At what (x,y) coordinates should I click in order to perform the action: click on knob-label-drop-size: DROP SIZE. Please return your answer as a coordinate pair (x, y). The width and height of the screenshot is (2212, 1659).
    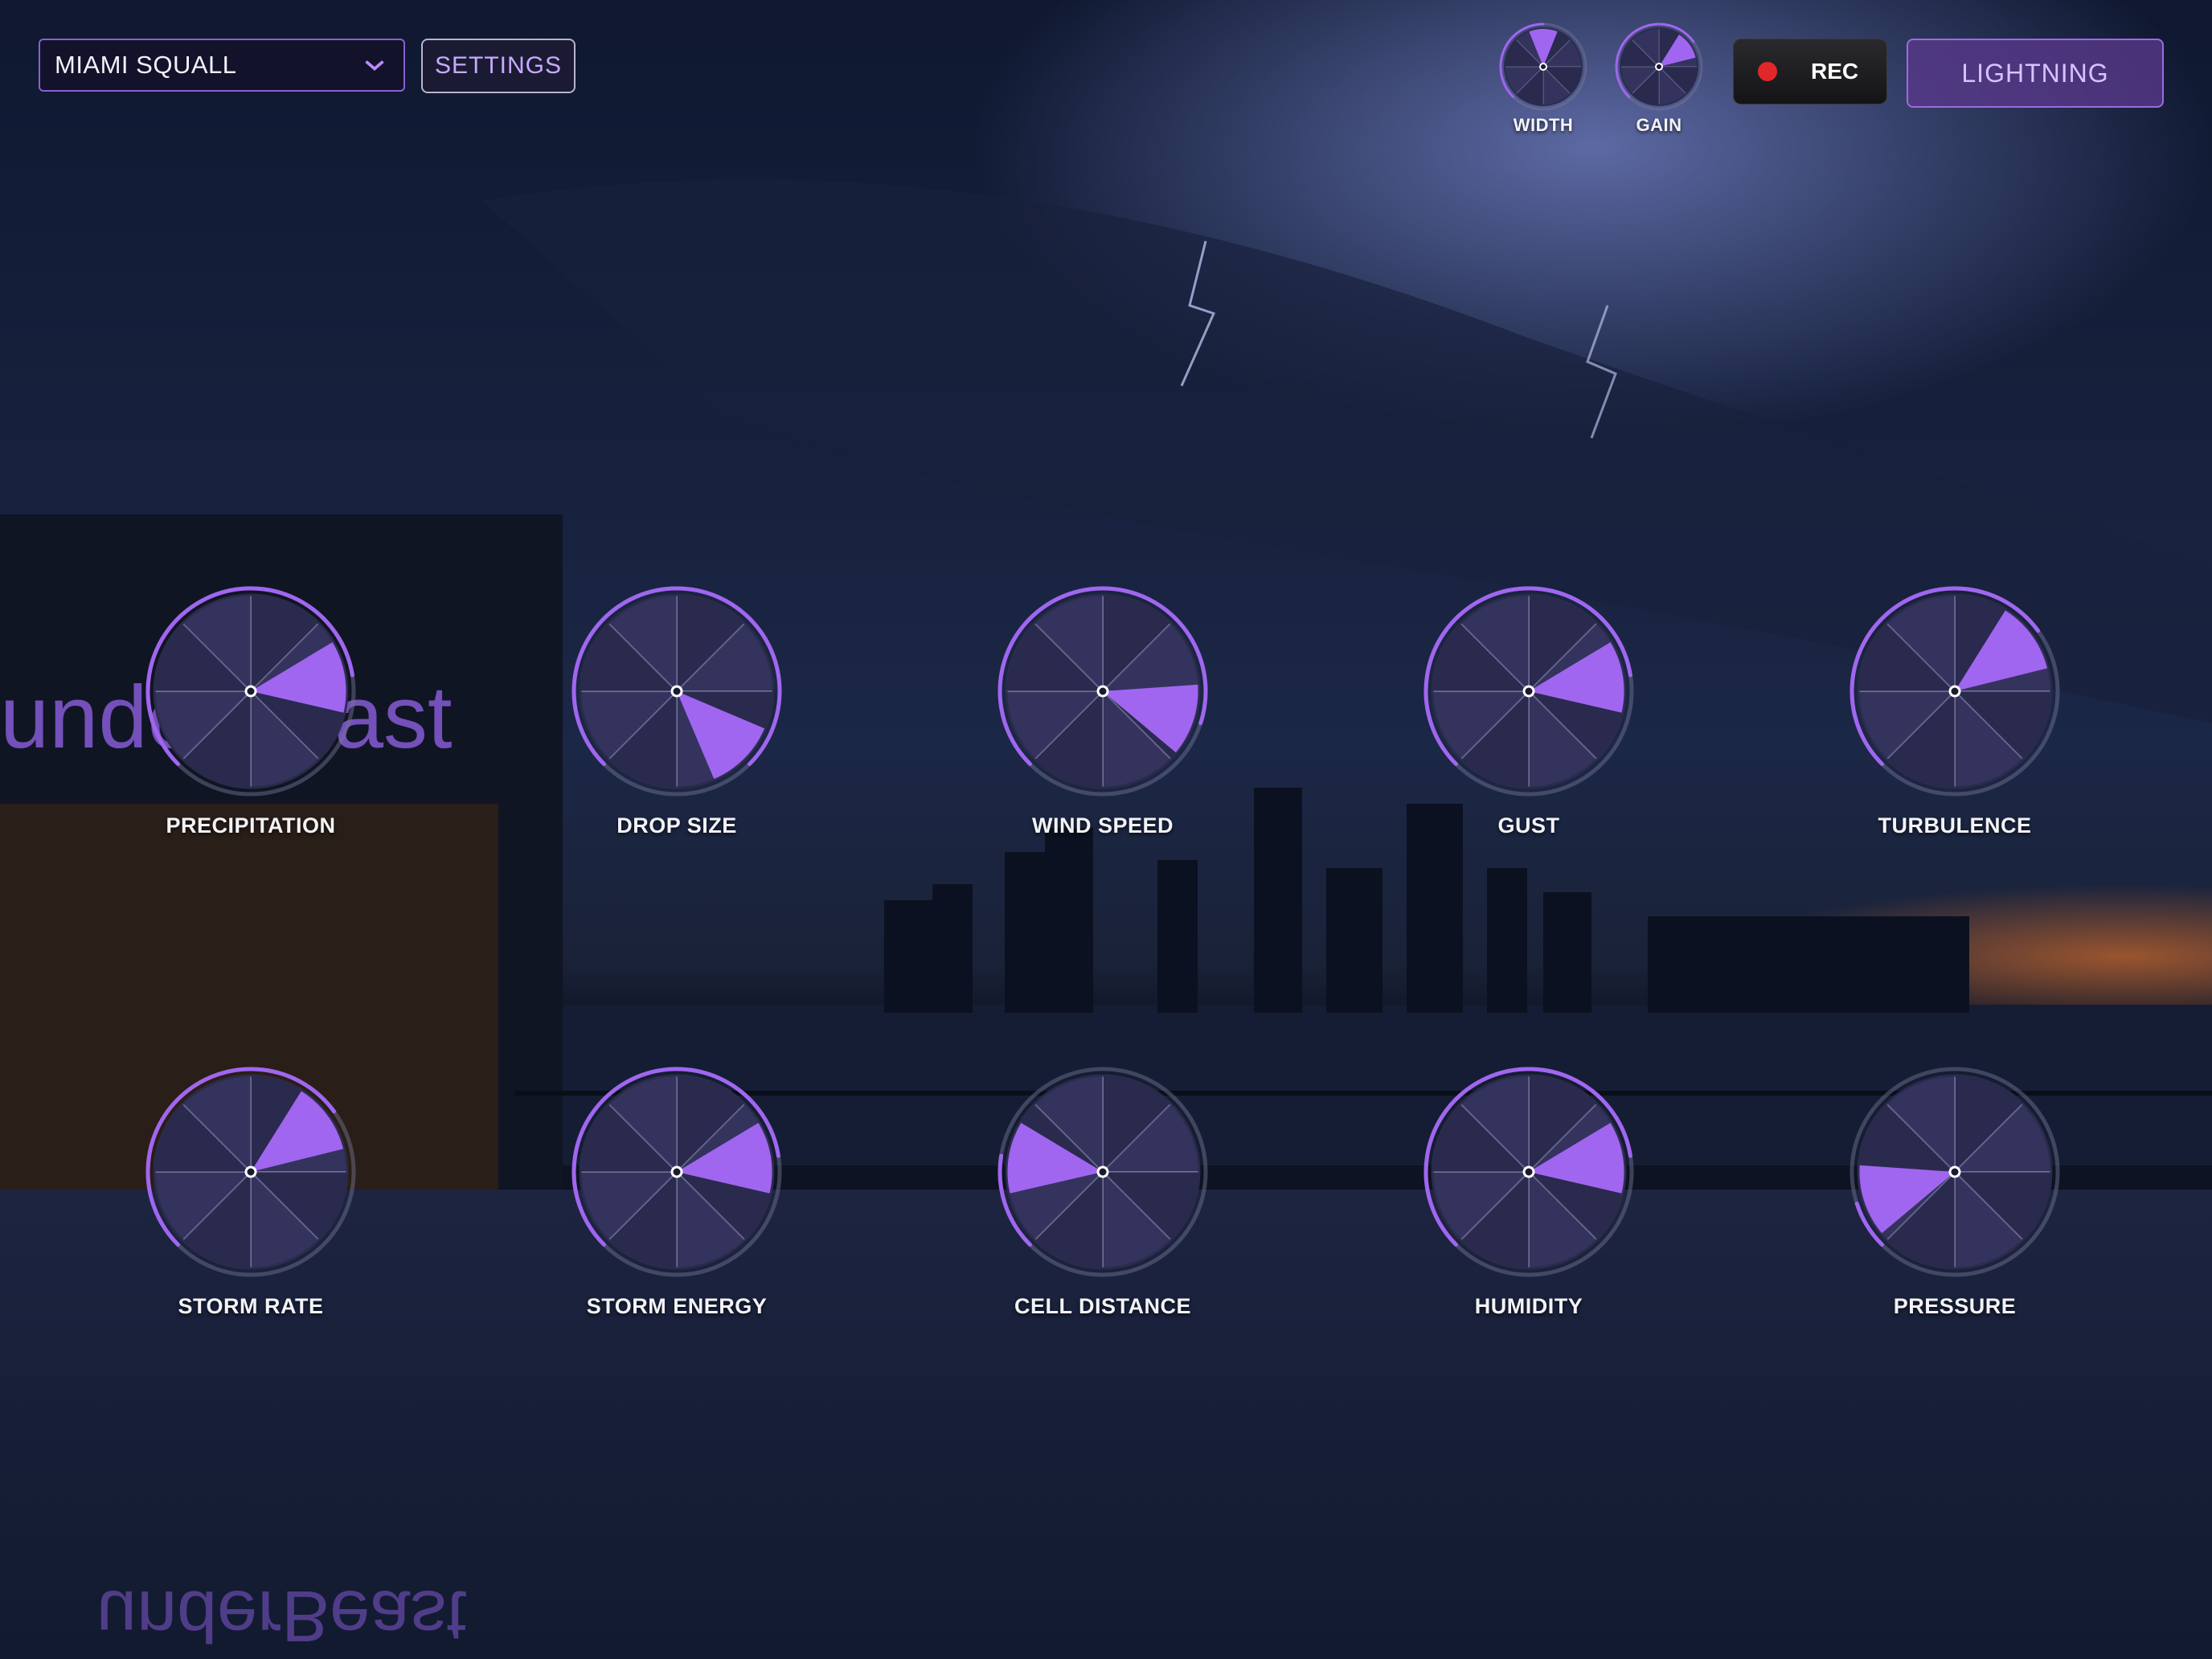
    Looking at the image, I should click on (676, 825).